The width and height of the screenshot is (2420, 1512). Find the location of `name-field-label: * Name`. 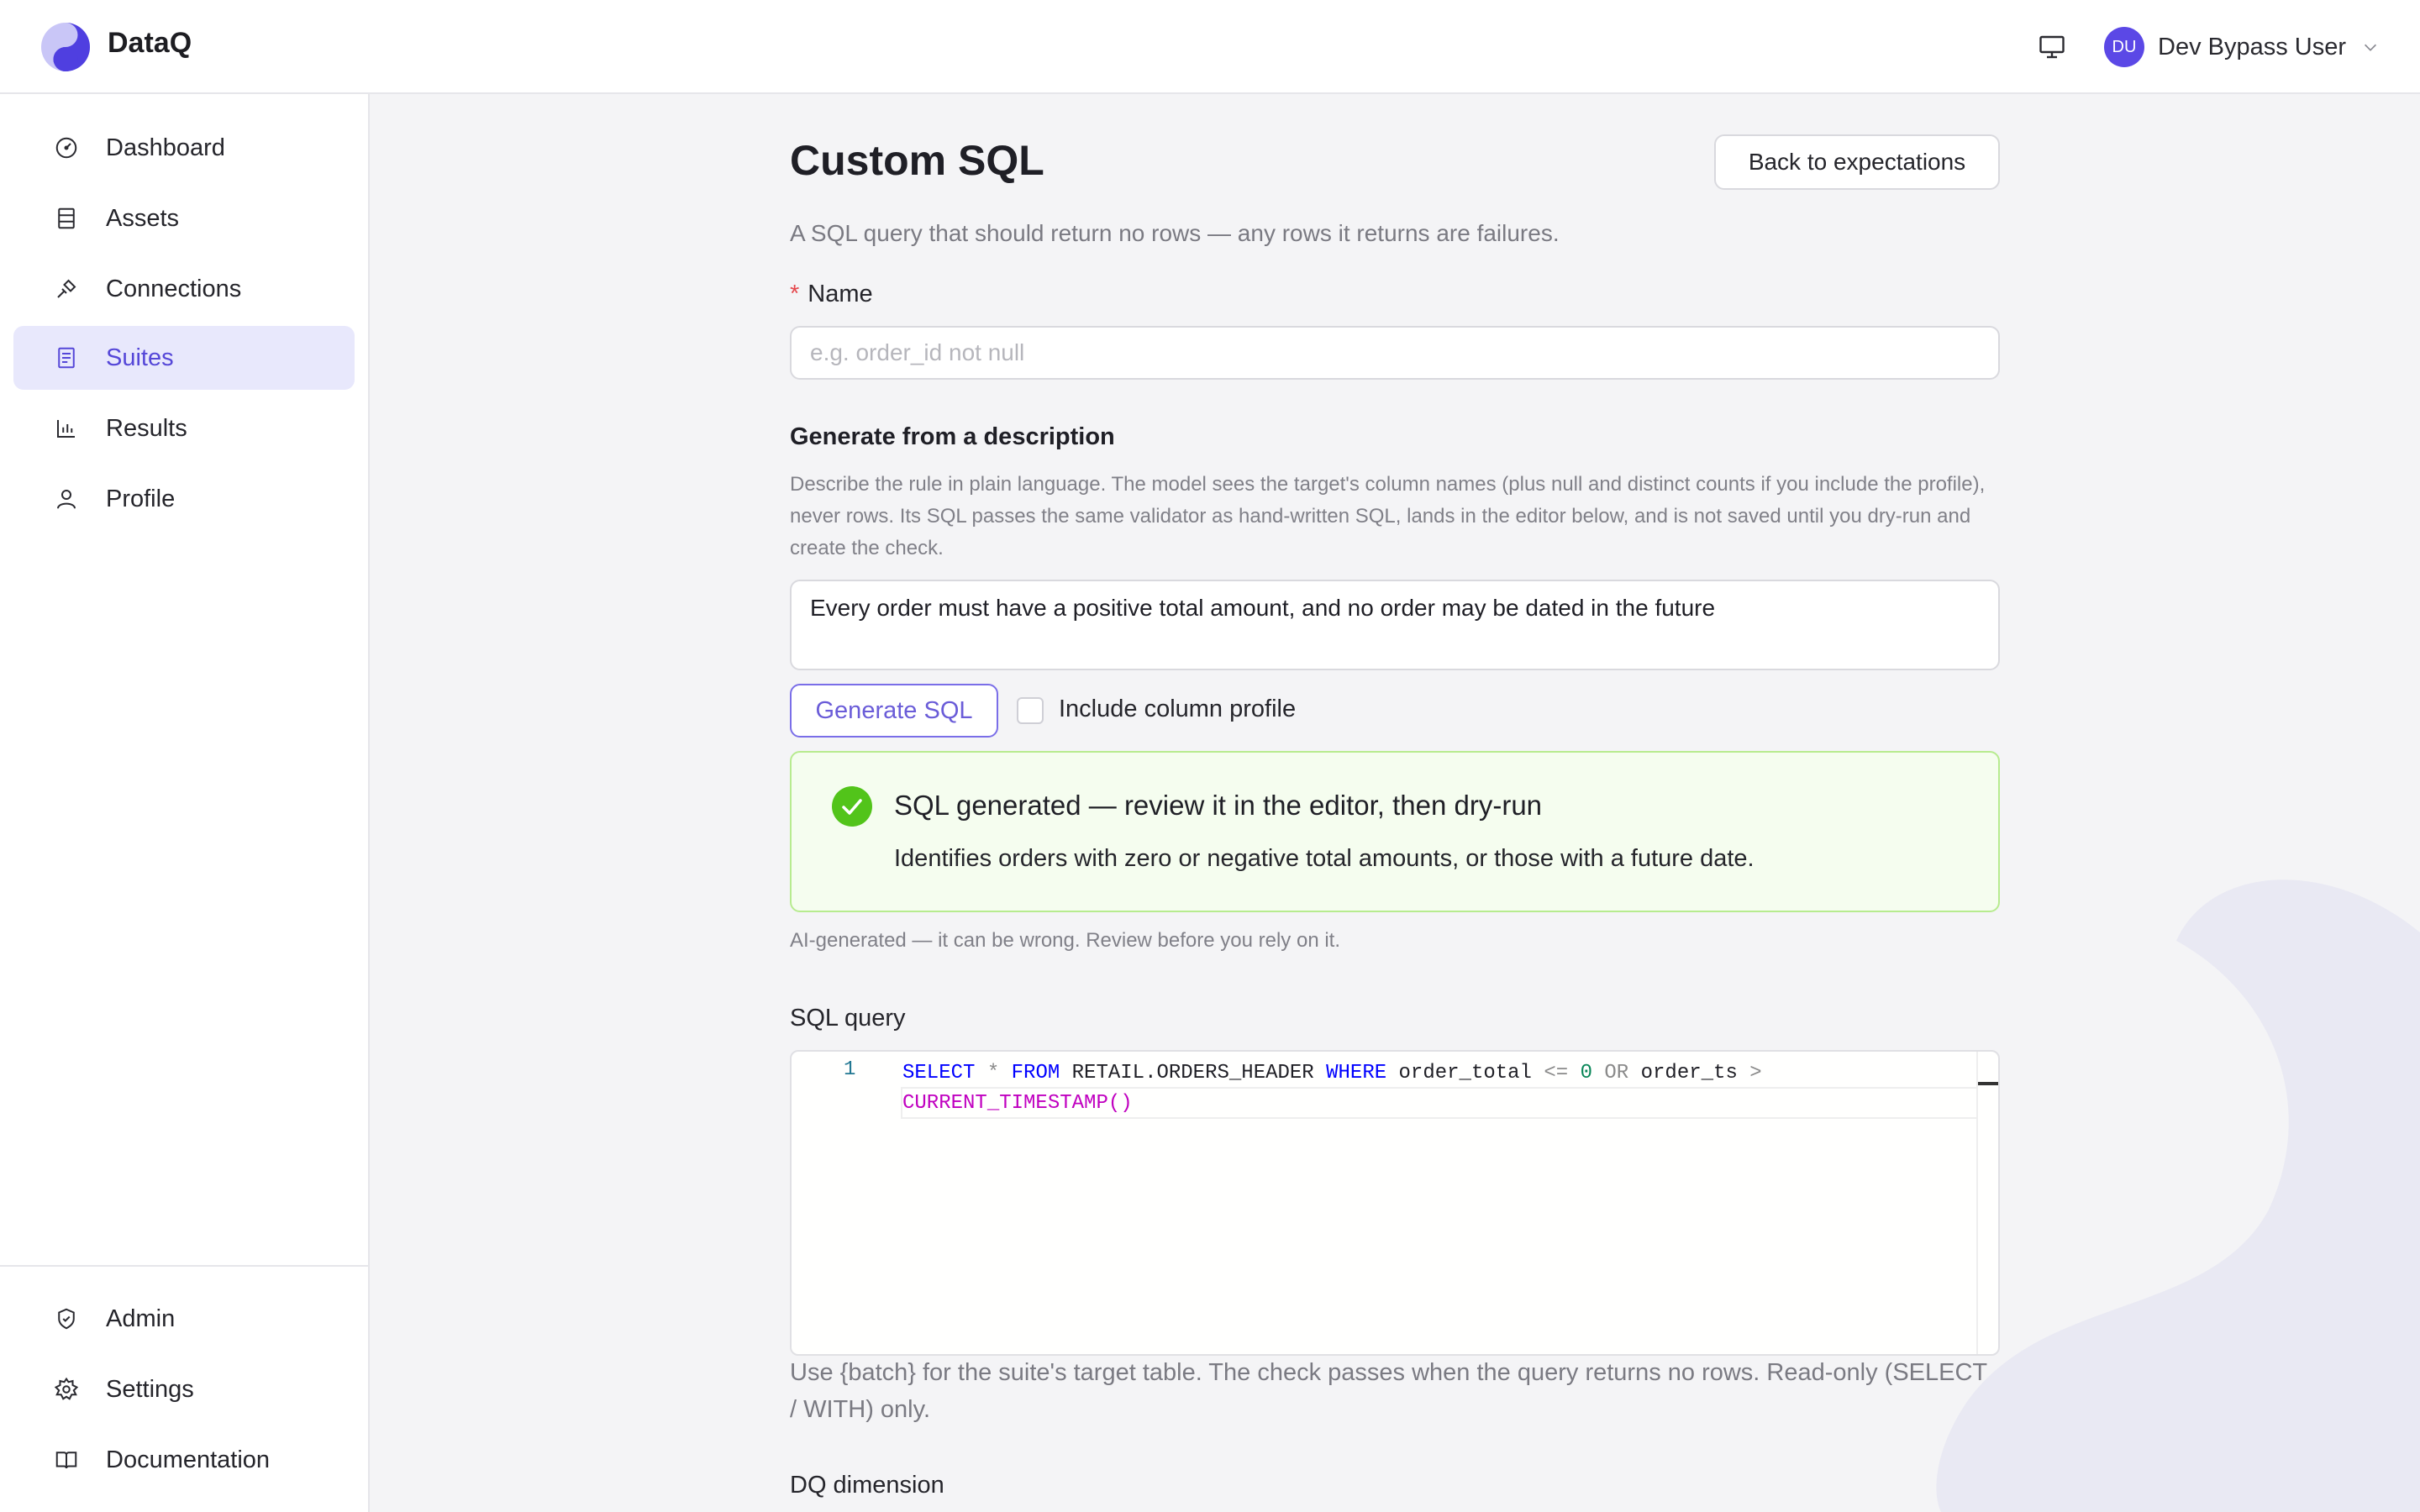

name-field-label: * Name is located at coordinates (831, 294).